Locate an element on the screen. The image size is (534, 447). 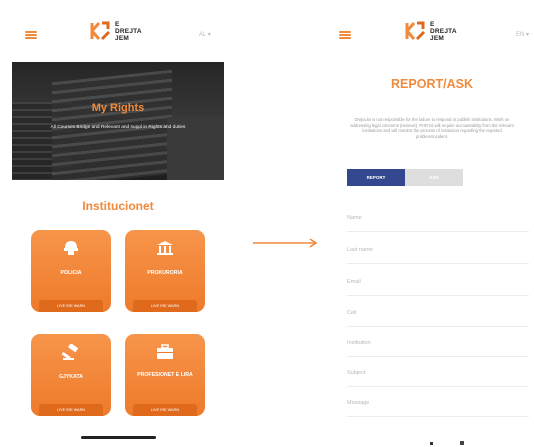
cell-field: Cell is located at coordinates (438, 316).